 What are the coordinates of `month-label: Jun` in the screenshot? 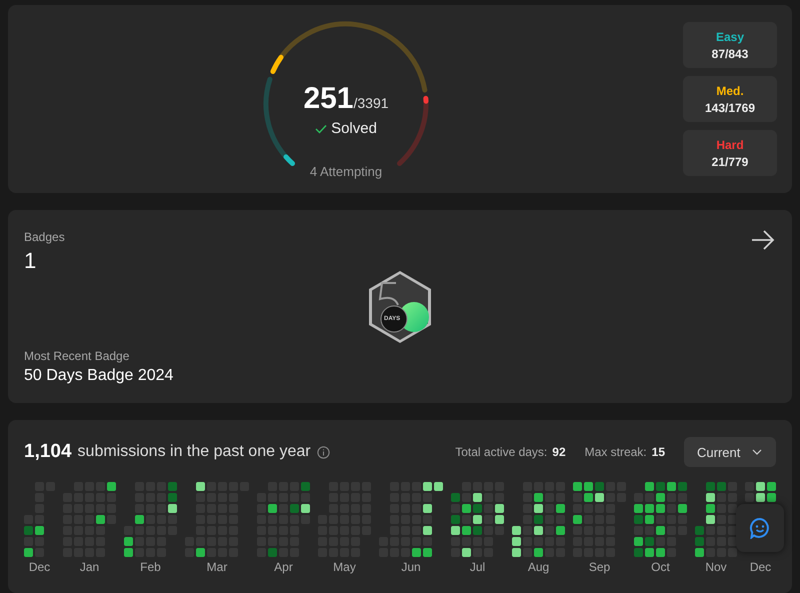 It's located at (411, 567).